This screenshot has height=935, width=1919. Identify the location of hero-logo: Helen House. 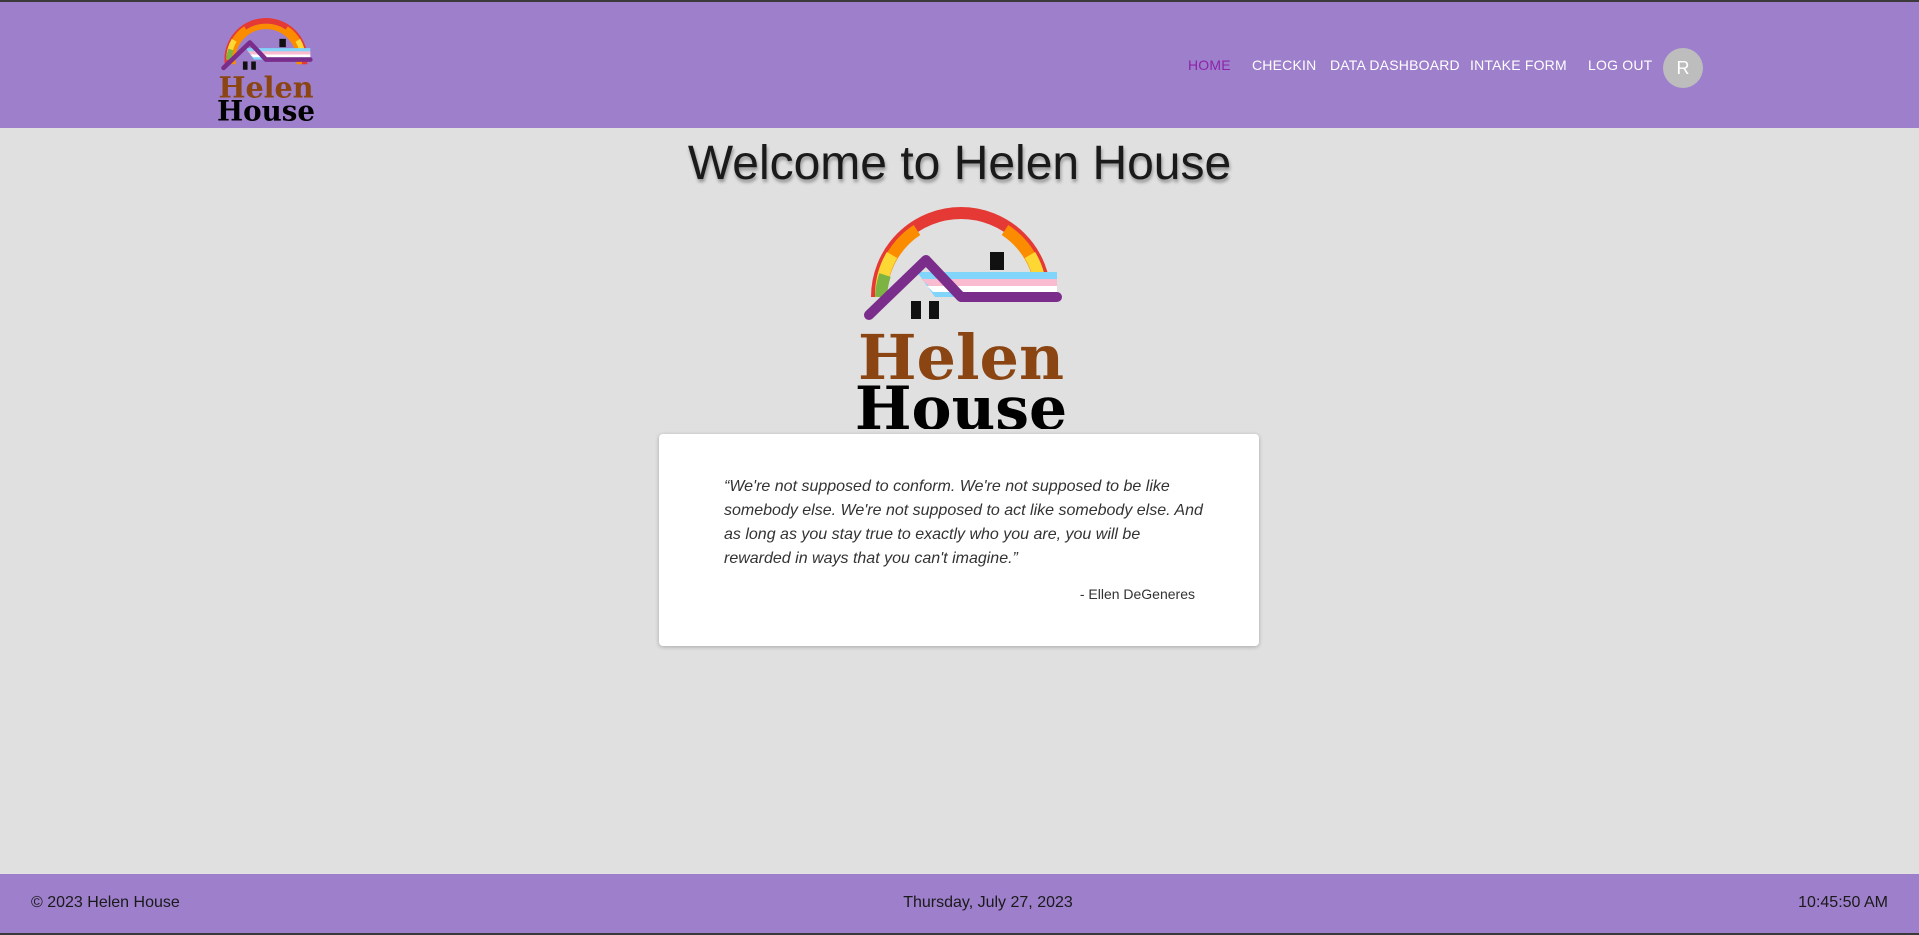
(961, 320).